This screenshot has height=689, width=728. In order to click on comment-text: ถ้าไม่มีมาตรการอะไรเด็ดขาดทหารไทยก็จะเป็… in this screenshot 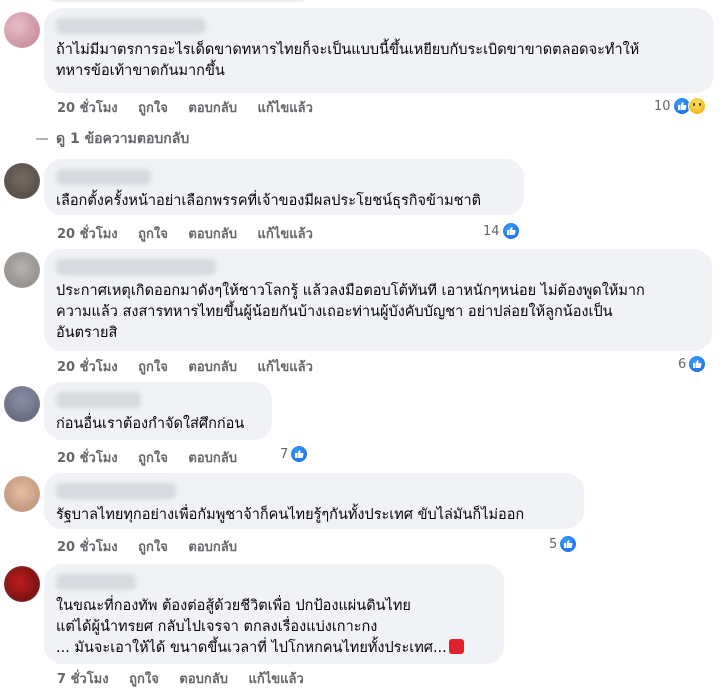, I will do `click(348, 60)`.